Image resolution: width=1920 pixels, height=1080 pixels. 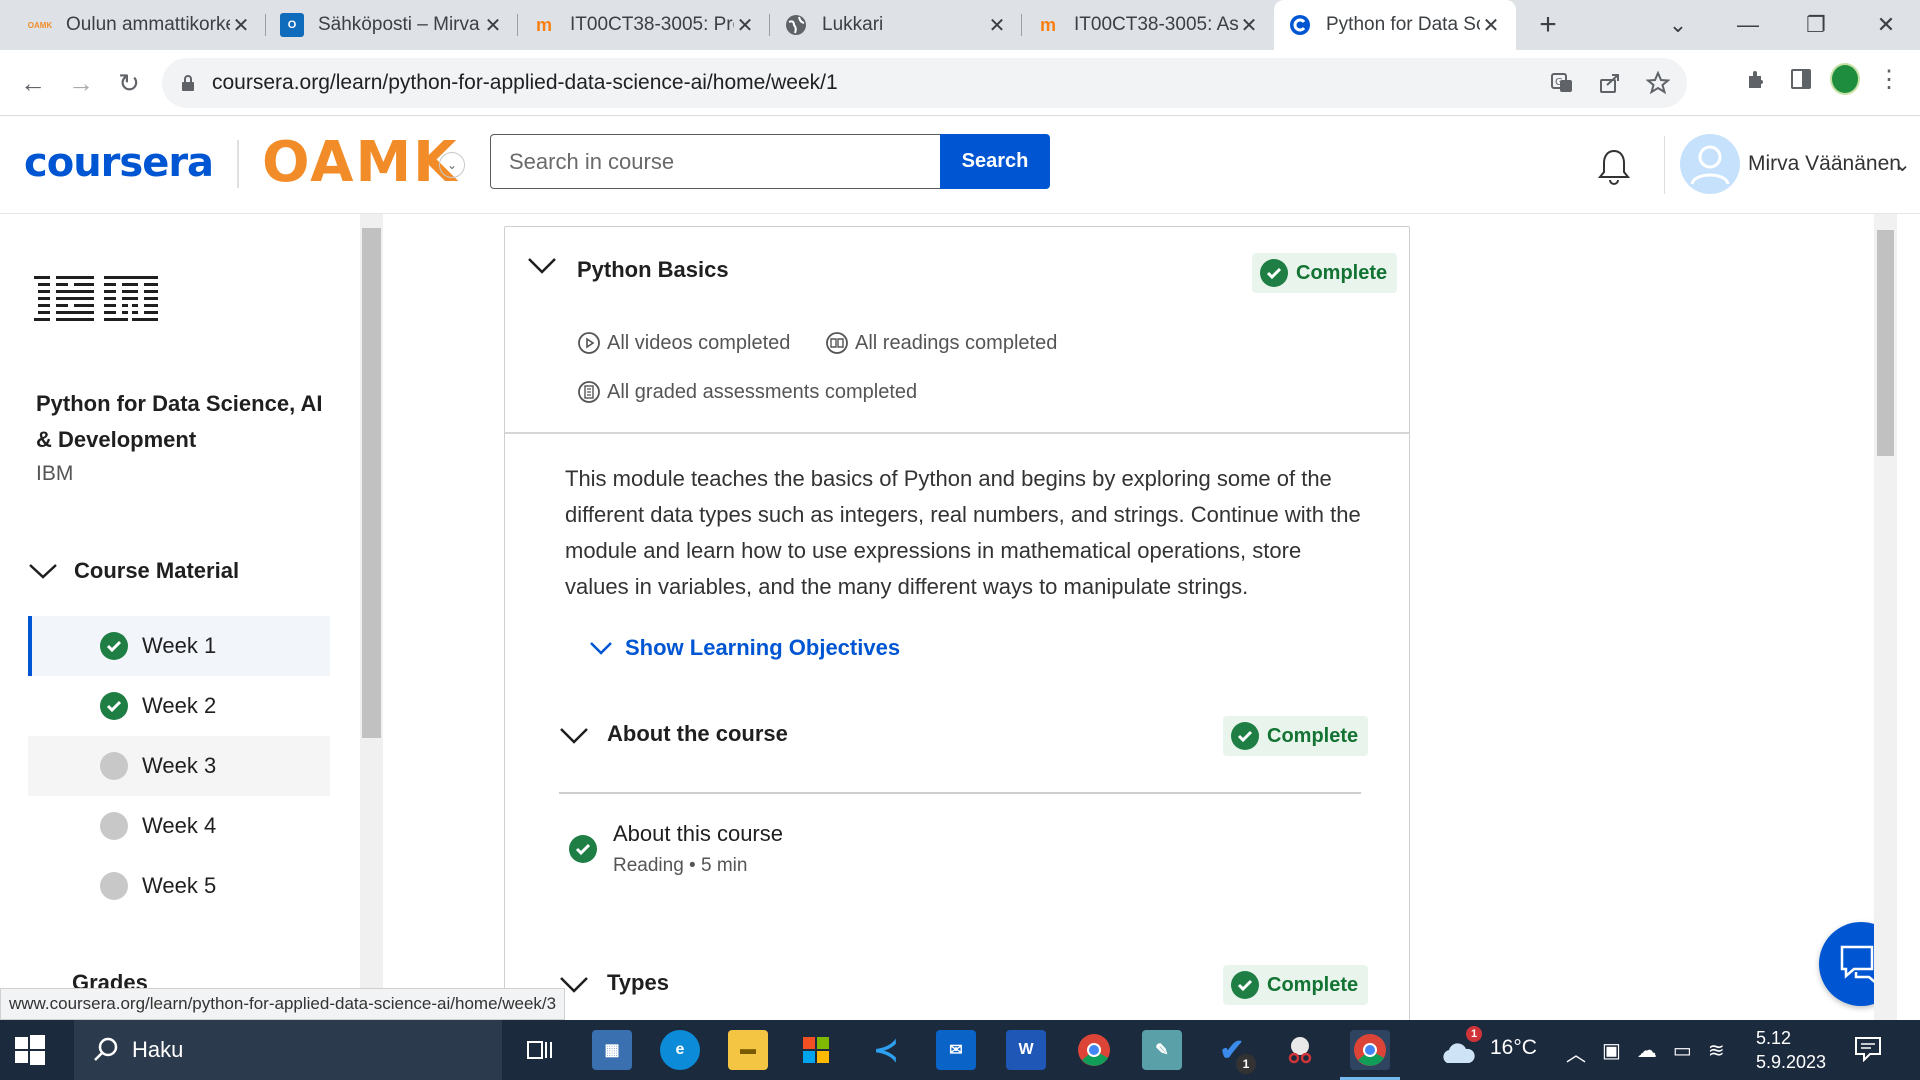 I want to click on meet-now-icon: ▣, so click(x=1611, y=1052).